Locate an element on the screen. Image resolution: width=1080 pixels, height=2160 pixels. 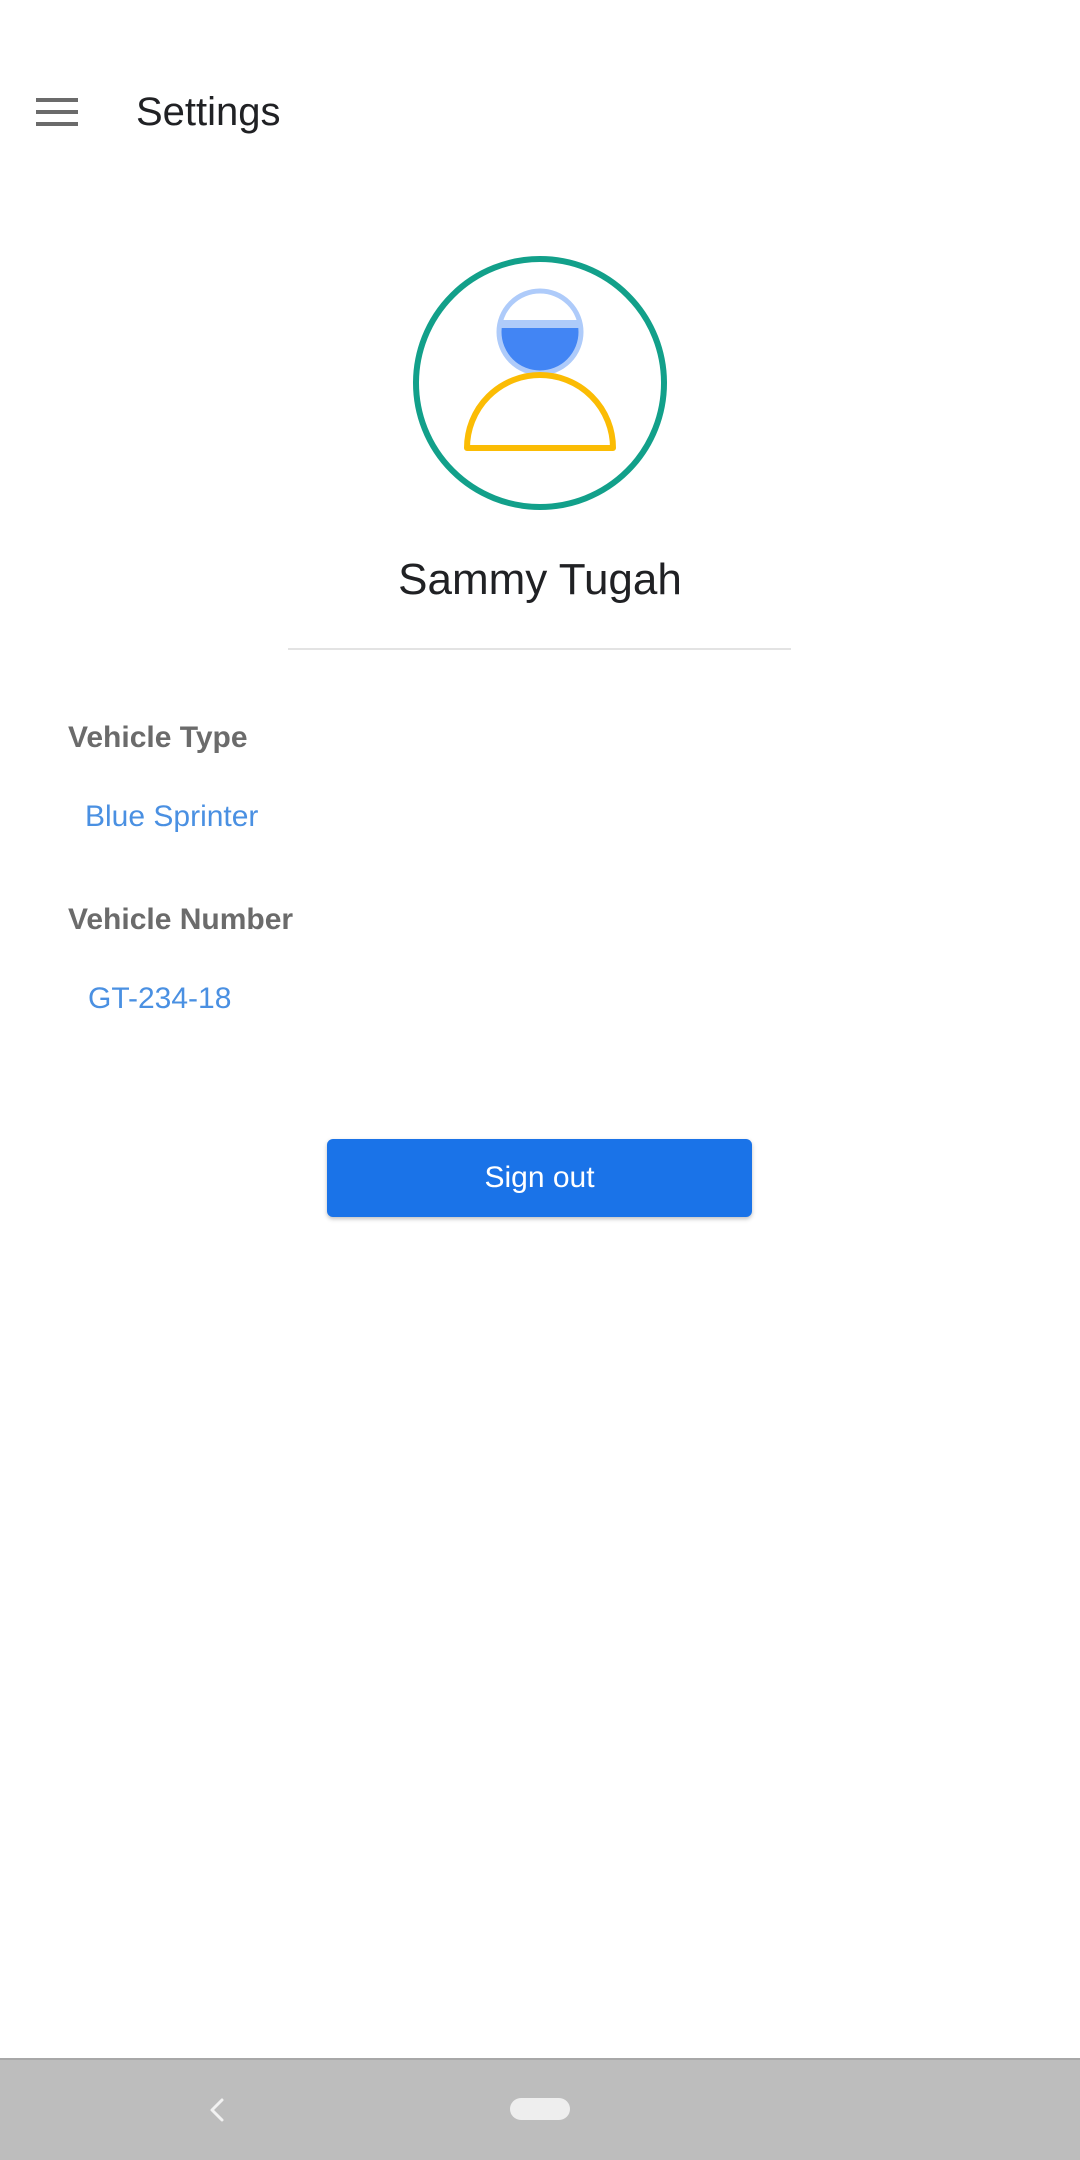
page-title: Settings is located at coordinates (208, 112).